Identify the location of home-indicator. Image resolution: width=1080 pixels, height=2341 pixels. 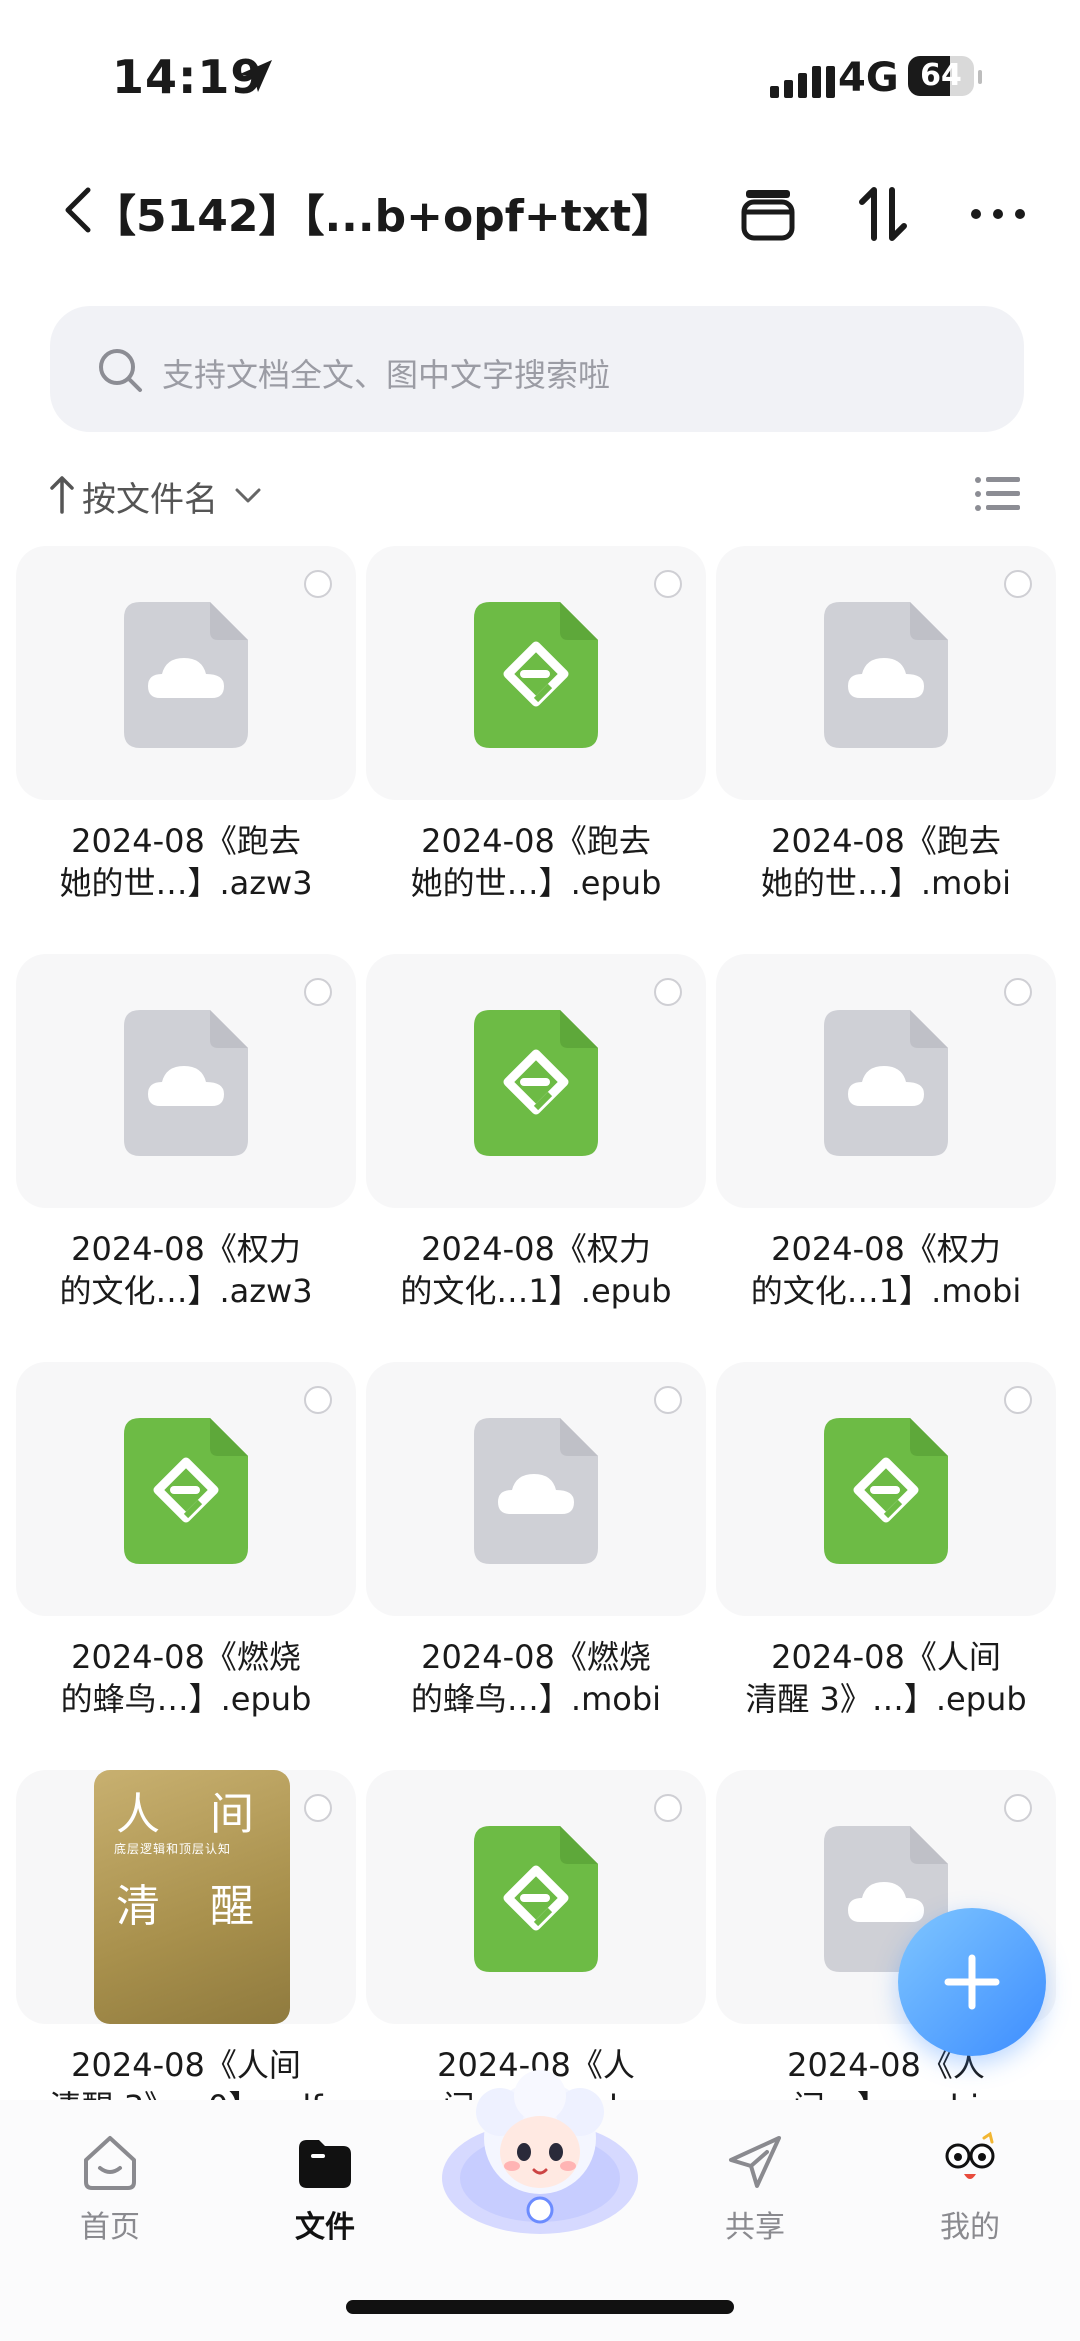
(540, 2307).